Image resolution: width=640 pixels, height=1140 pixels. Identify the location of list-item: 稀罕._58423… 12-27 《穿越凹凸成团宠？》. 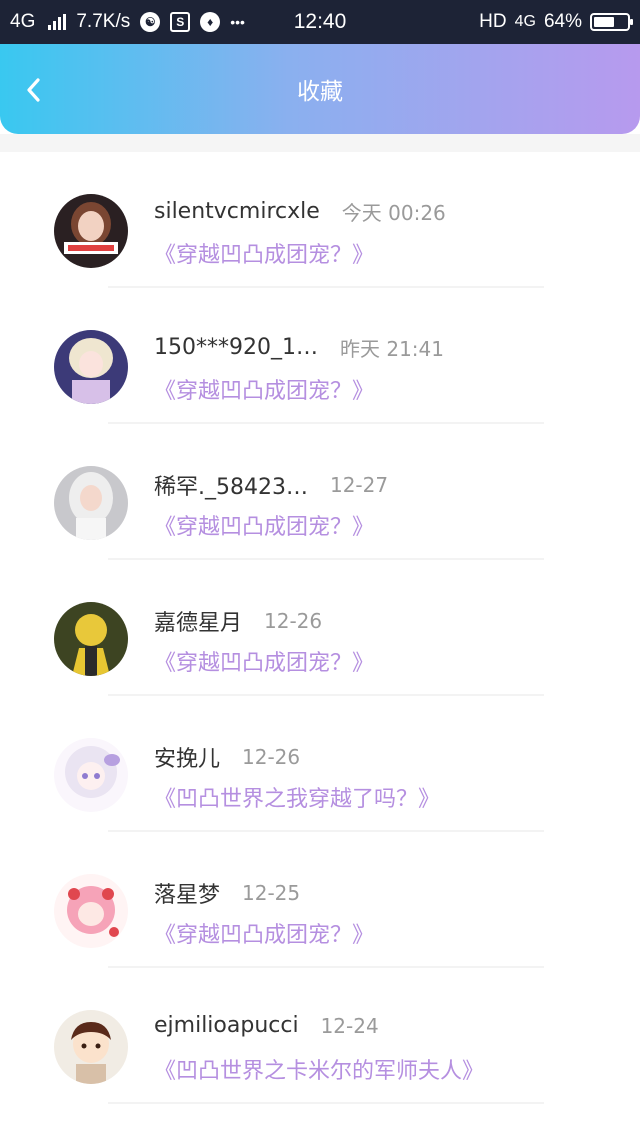
(320, 492).